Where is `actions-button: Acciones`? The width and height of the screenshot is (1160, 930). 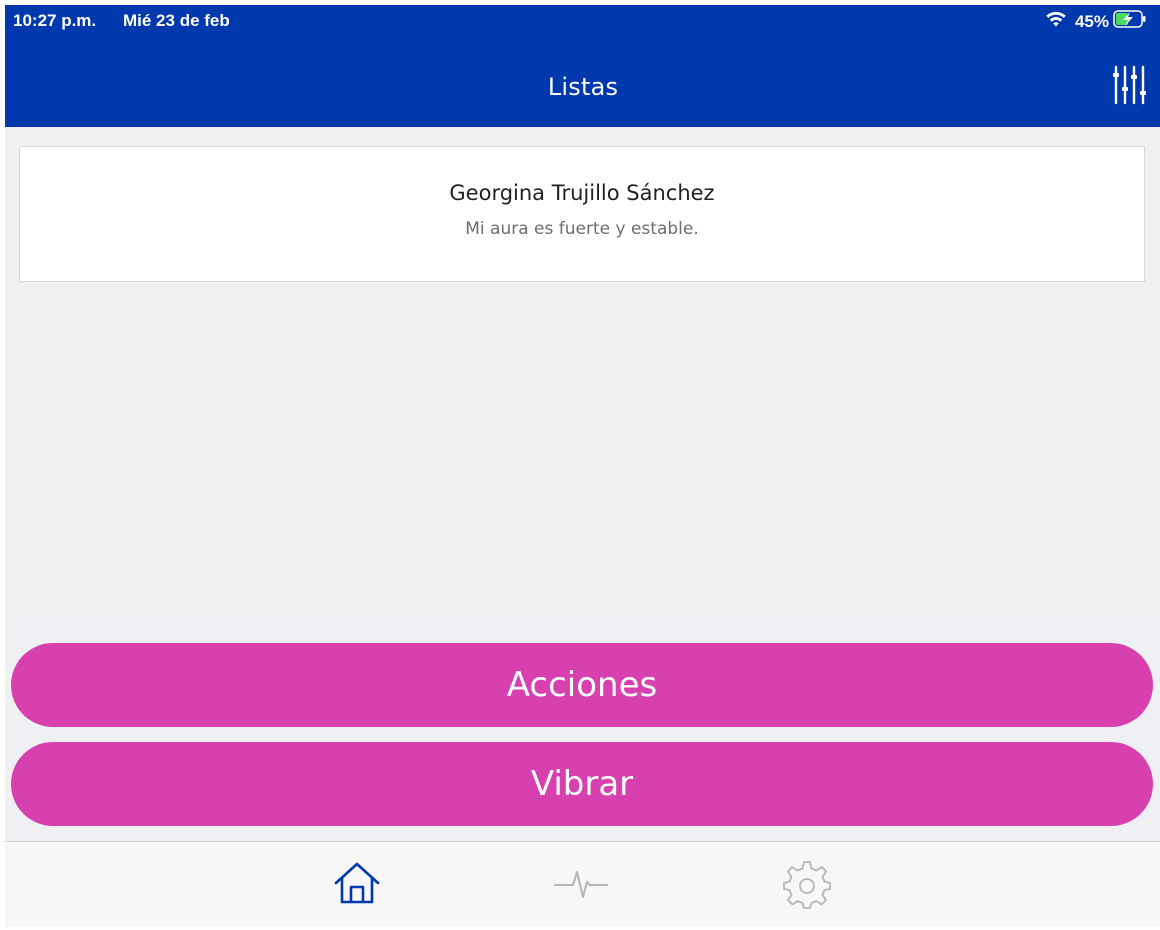 actions-button: Acciones is located at coordinates (582, 685).